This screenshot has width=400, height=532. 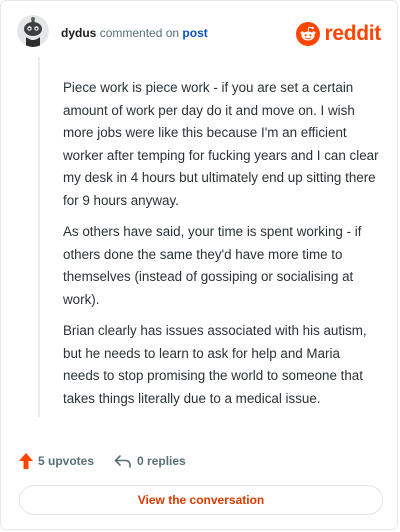 I want to click on commented-on-label: commented on, so click(x=139, y=33).